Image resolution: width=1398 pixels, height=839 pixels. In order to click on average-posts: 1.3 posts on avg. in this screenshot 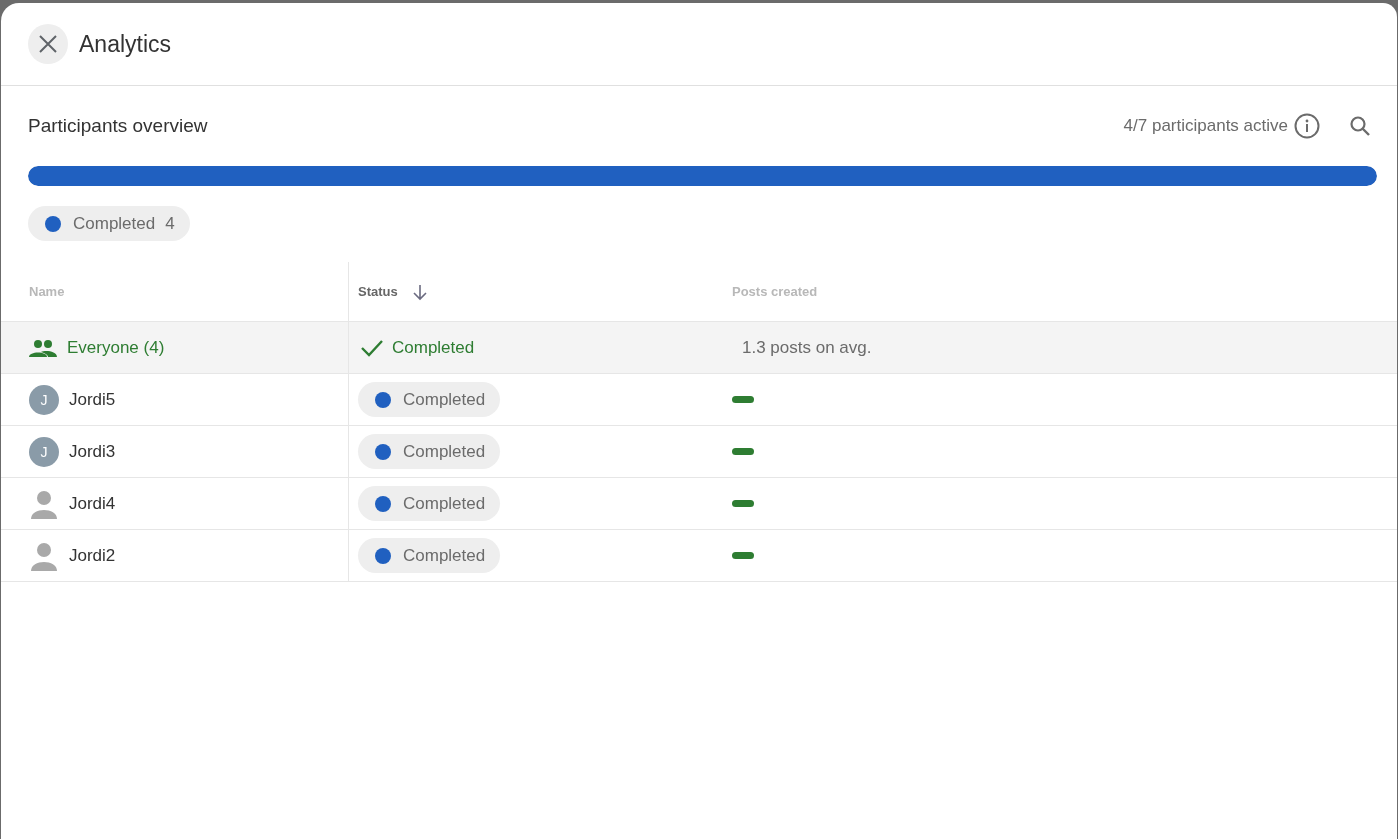, I will do `click(807, 347)`.